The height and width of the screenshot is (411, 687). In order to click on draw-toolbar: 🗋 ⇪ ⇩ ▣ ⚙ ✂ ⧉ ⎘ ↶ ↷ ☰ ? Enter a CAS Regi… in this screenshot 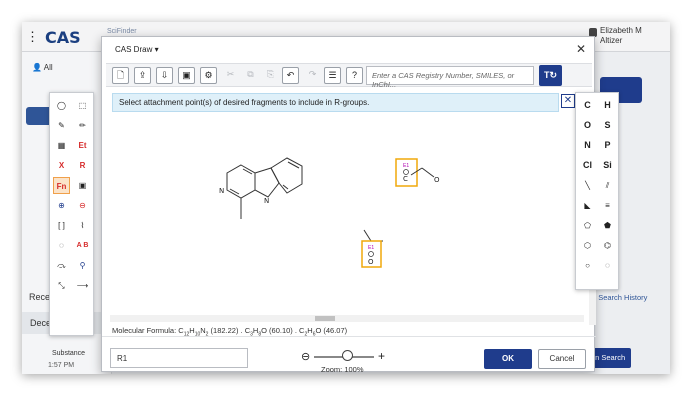, I will do `click(349, 76)`.